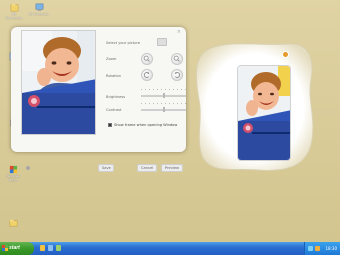 Image resolution: width=340 pixels, height=255 pixels. What do you see at coordinates (162, 42) in the screenshot?
I see `browse-picture-button` at bounding box center [162, 42].